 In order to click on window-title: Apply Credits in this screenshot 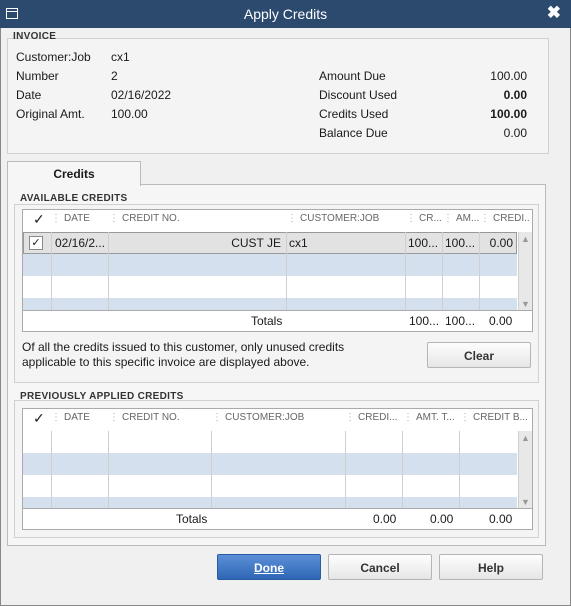, I will do `click(285, 14)`.